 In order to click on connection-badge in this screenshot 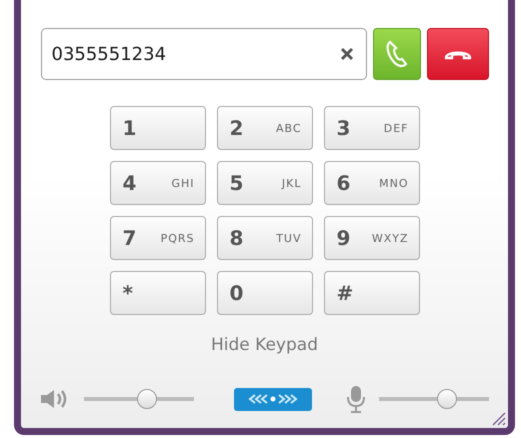, I will do `click(273, 399)`.